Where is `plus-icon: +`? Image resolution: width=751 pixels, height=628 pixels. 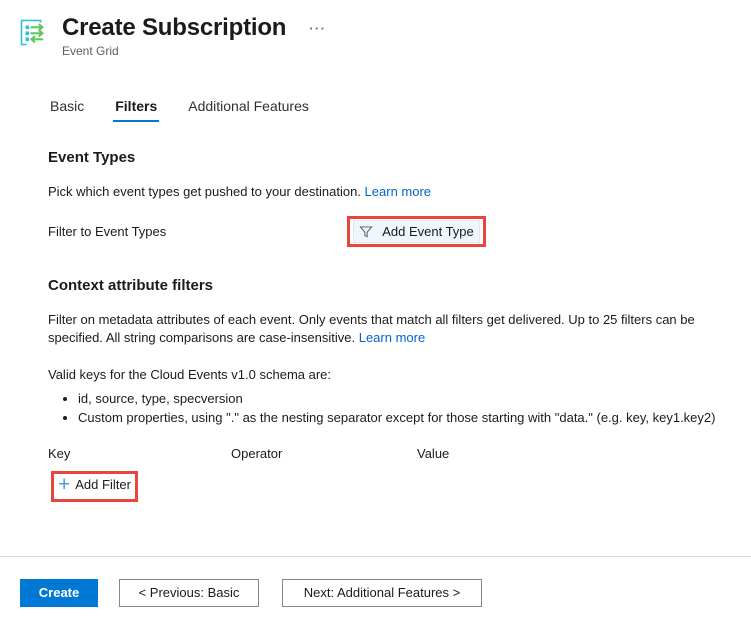 plus-icon: + is located at coordinates (64, 484).